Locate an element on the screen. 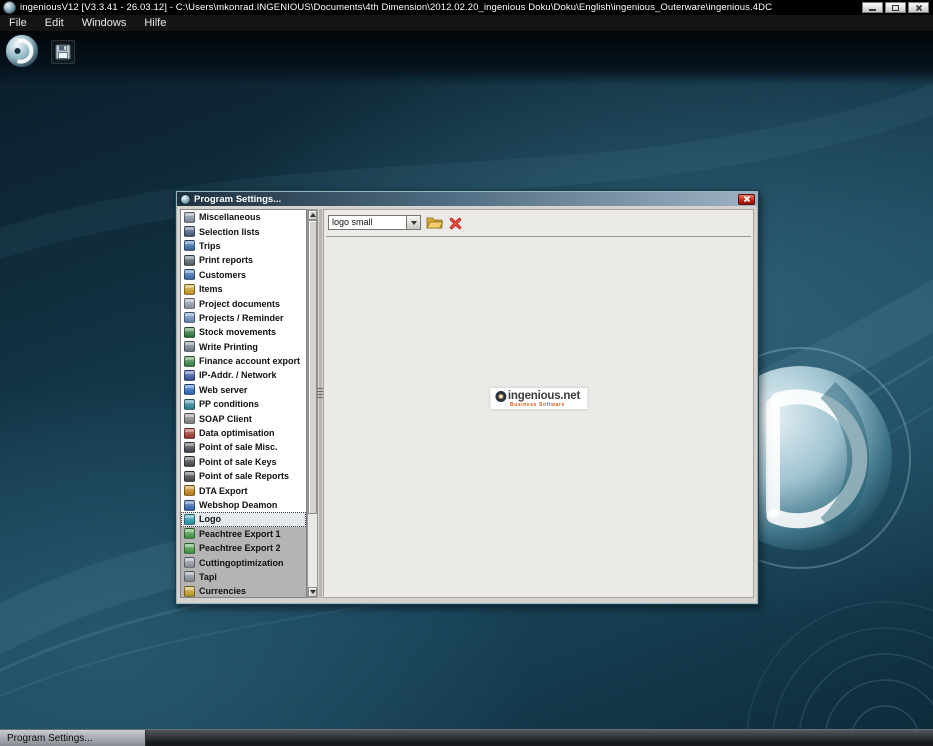  logo-tagline: Business Software is located at coordinates (537, 405).